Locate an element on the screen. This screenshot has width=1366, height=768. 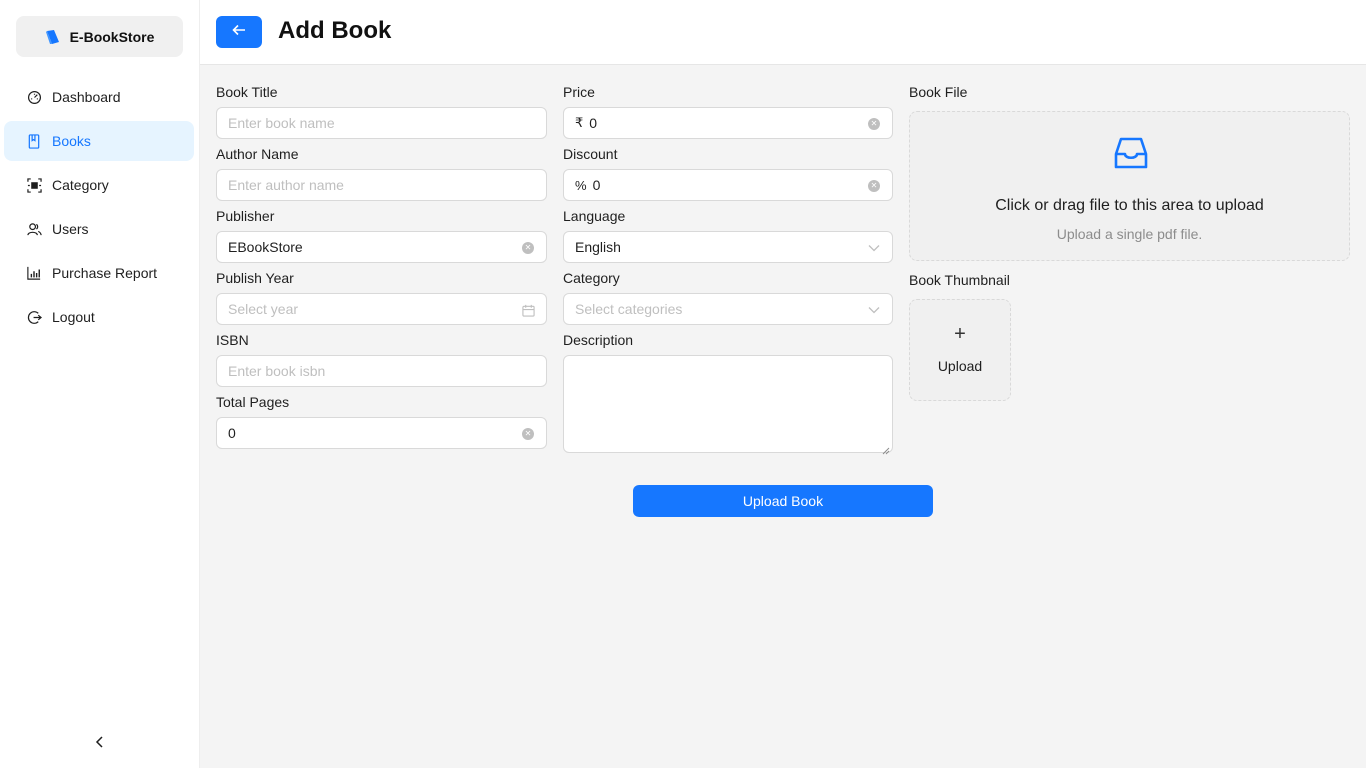
sidebar-item-label: Logout is located at coordinates (73, 317).